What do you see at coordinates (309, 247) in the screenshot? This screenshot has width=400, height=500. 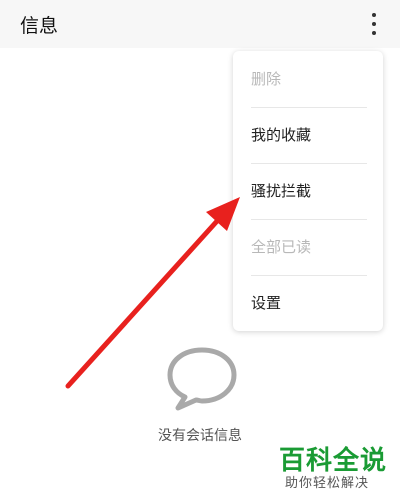 I see `menu-item-mark-all-read: 全部已读` at bounding box center [309, 247].